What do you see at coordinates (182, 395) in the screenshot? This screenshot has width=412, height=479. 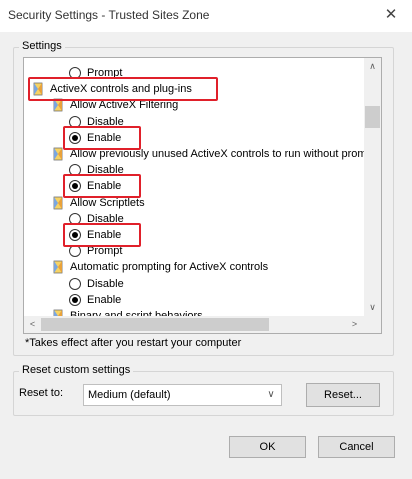 I see `reset-level-dropdown: Medium (default) ∨` at bounding box center [182, 395].